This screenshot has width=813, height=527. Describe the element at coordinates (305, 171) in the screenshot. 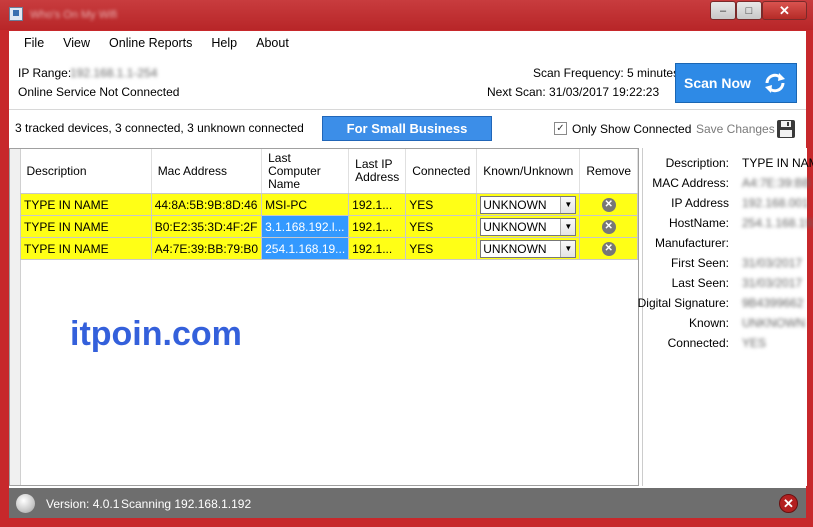

I see `col-header-computer-name: Last Computer Name` at that location.